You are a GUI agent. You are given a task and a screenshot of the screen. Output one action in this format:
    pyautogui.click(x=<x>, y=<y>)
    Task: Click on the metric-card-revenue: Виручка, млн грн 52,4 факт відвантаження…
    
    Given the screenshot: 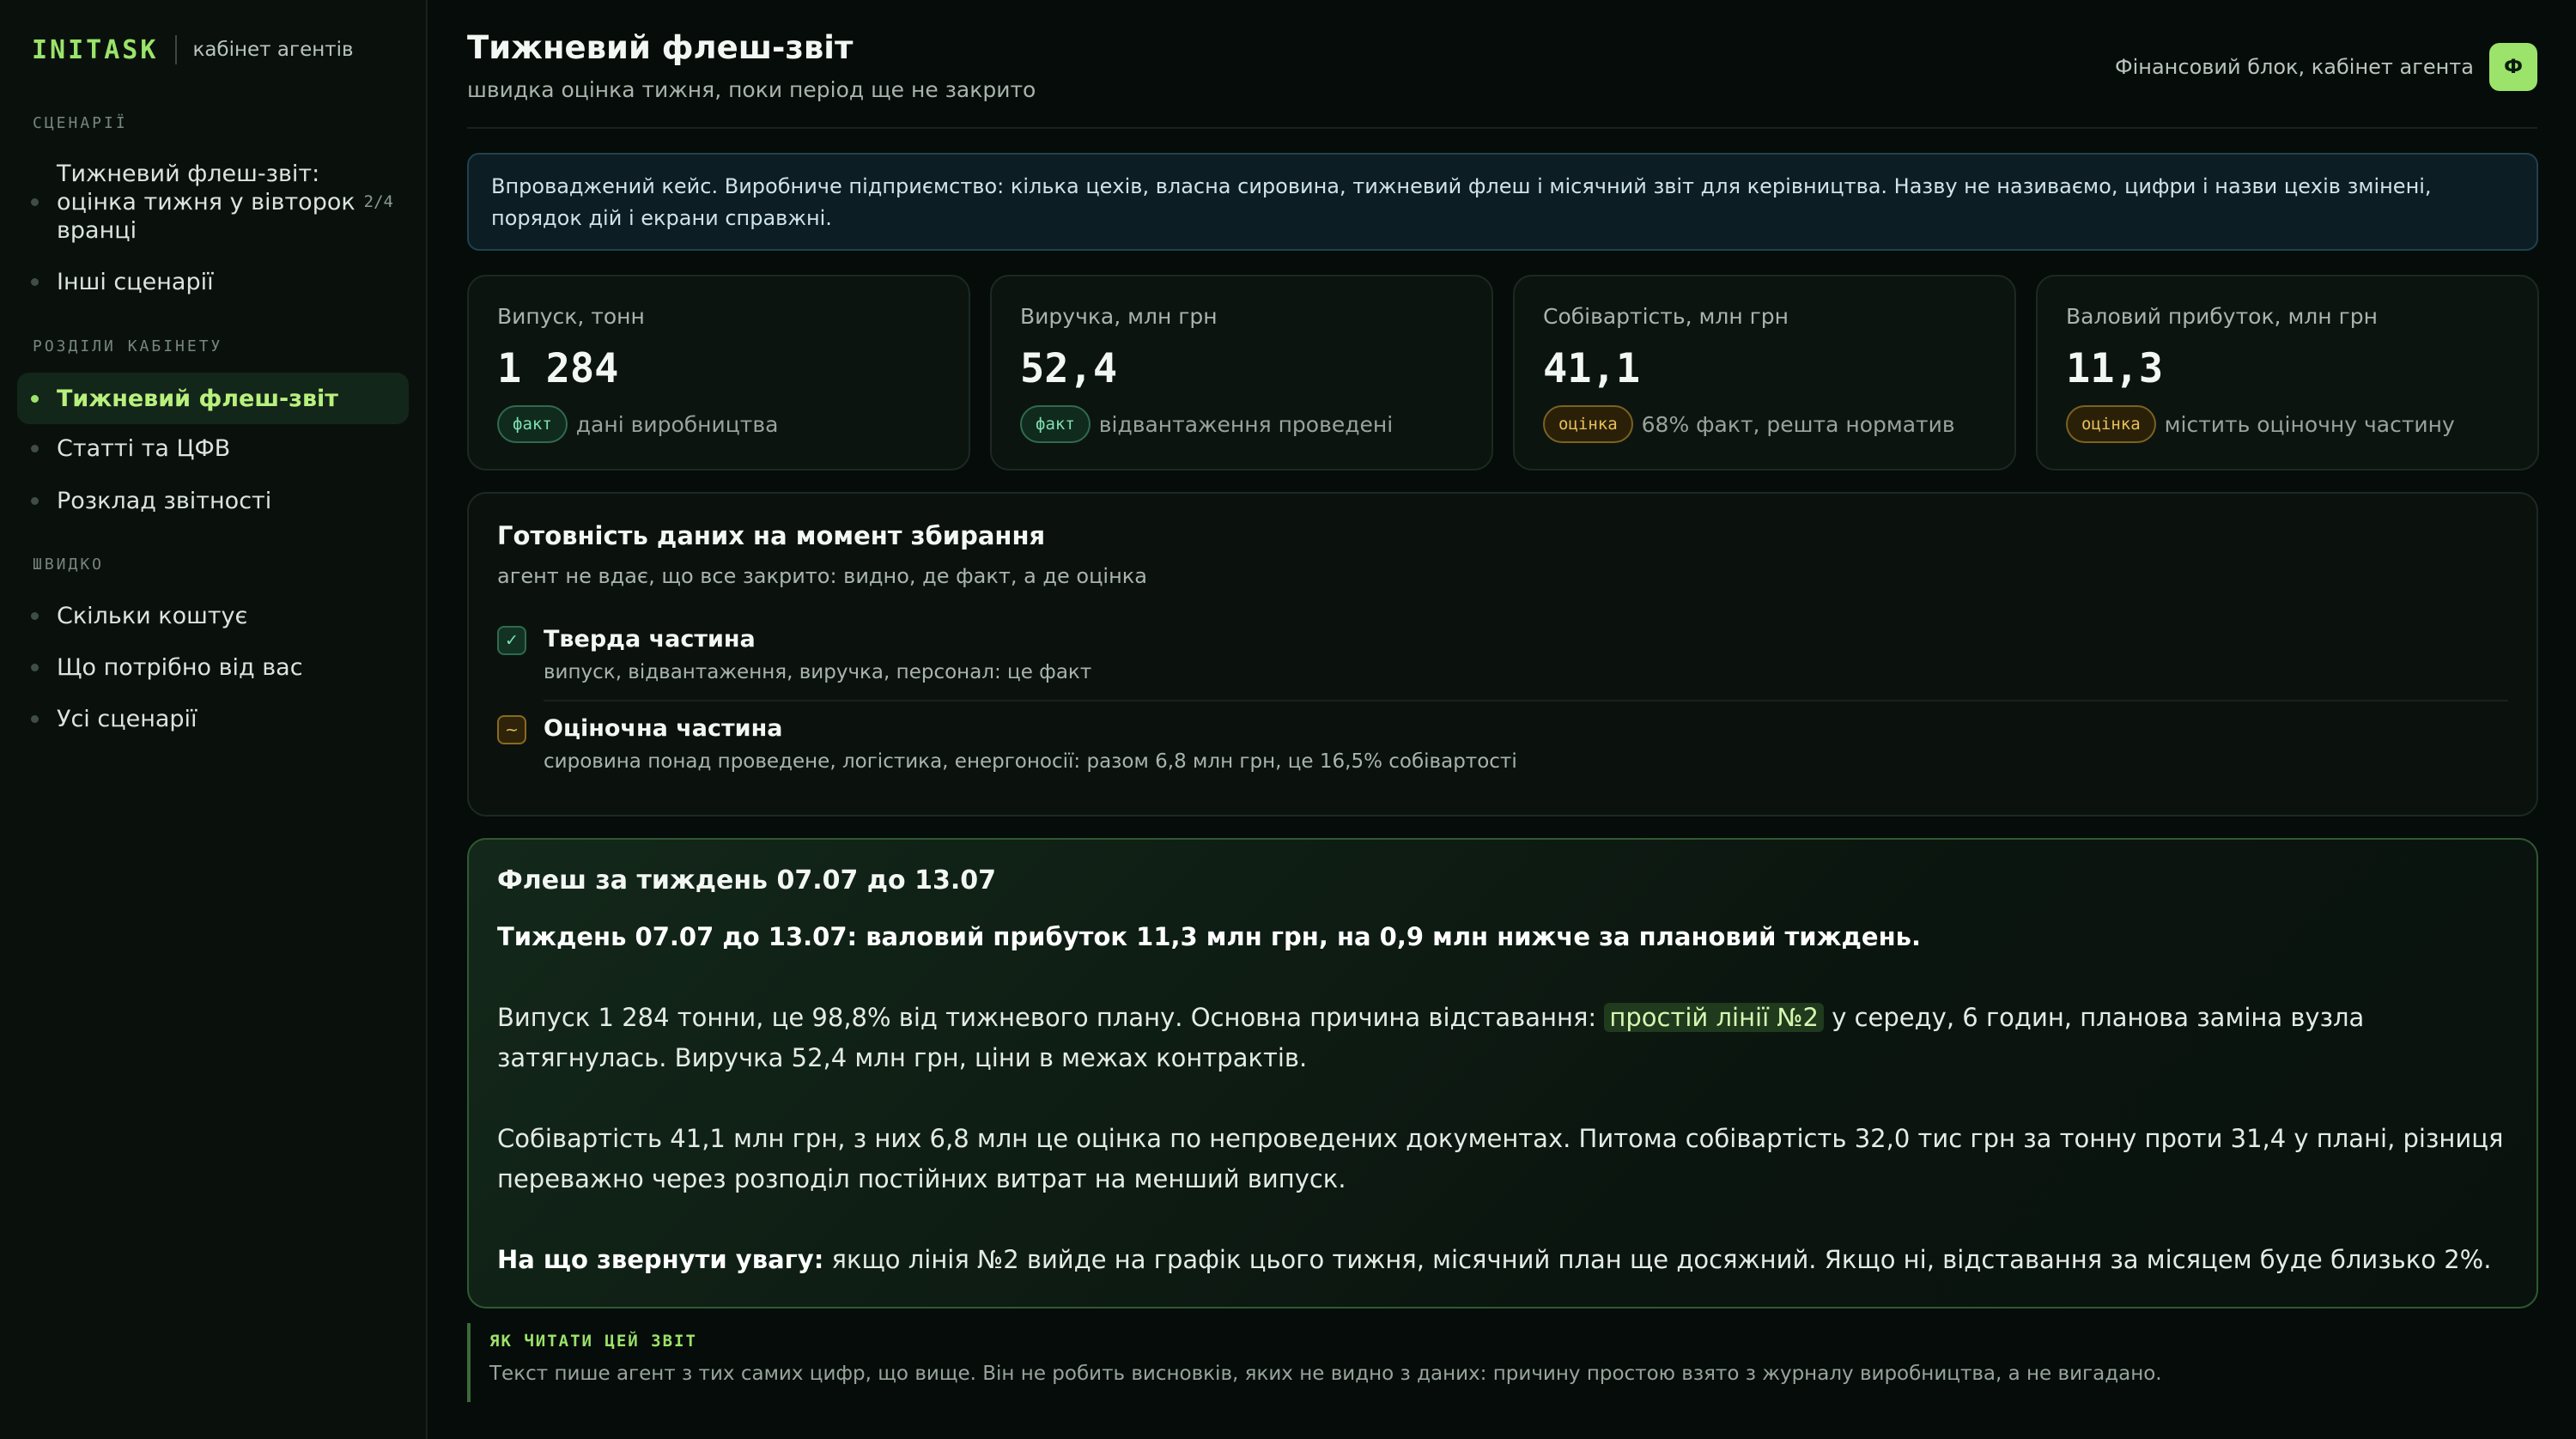 What is the action you would take?
    pyautogui.click(x=1241, y=373)
    